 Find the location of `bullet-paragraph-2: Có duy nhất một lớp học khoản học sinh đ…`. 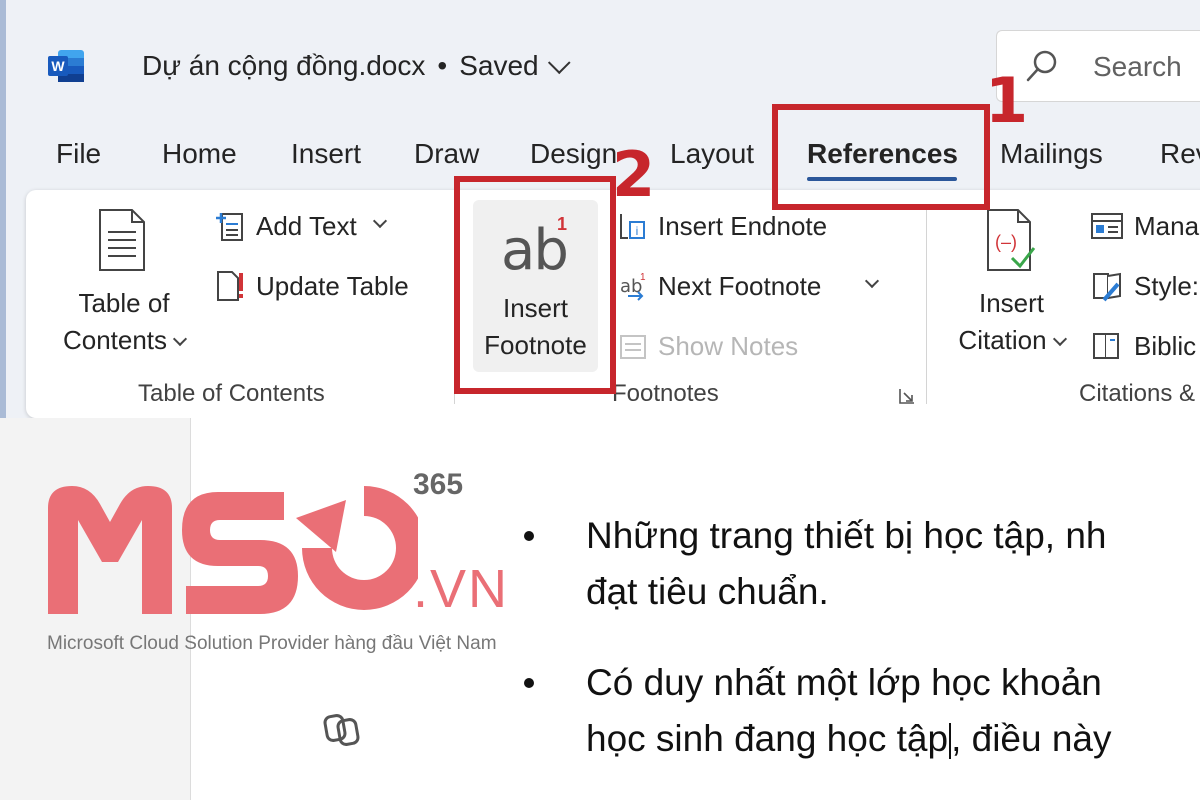

bullet-paragraph-2: Có duy nhất một lớp học khoản học sinh đ… is located at coordinates (849, 711).